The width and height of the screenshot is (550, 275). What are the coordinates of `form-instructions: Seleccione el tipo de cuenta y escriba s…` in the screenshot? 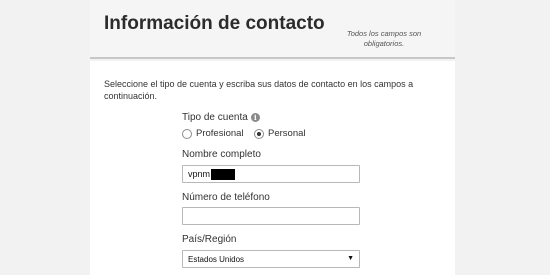 It's located at (259, 90).